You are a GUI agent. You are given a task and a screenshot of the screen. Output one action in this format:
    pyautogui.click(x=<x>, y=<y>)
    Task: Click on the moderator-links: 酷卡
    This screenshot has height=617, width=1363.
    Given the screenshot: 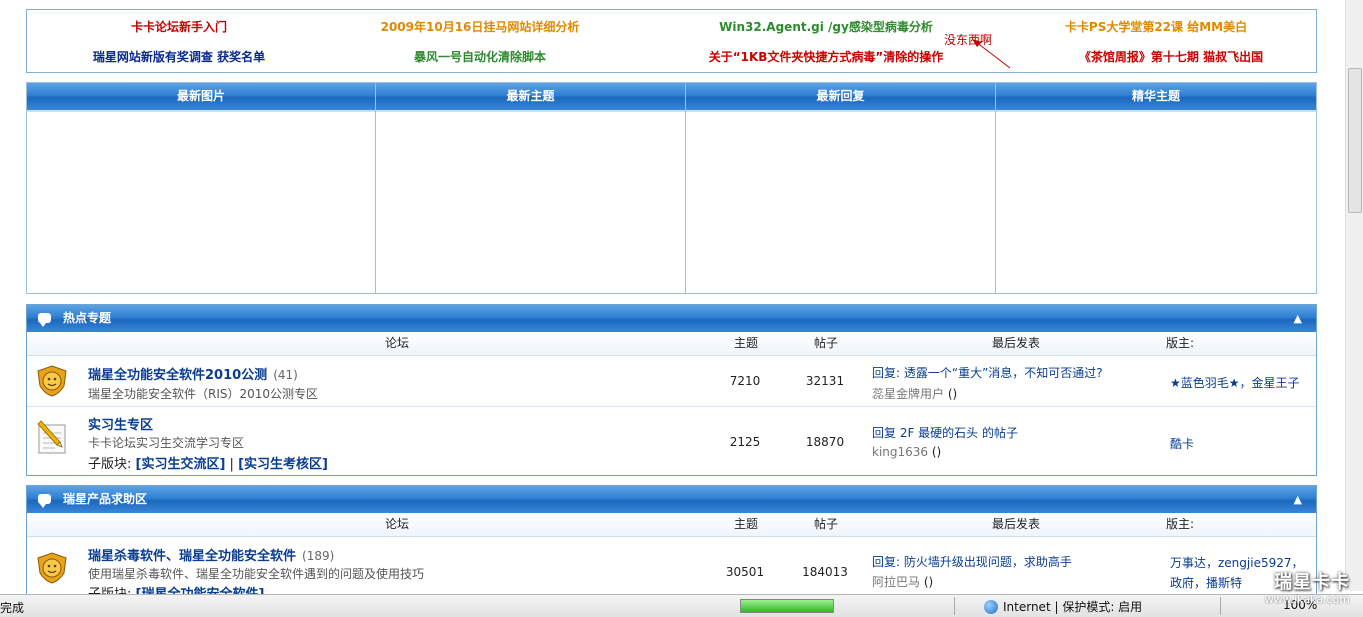 What is the action you would take?
    pyautogui.click(x=1182, y=443)
    